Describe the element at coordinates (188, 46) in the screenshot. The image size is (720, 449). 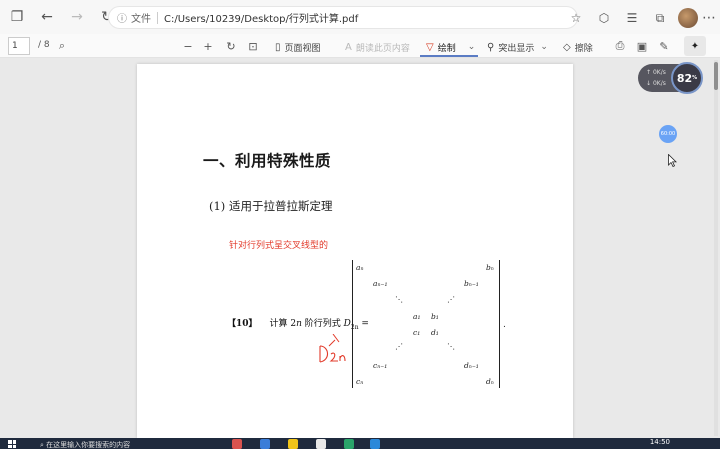
I see `zoom-out-icon: −` at that location.